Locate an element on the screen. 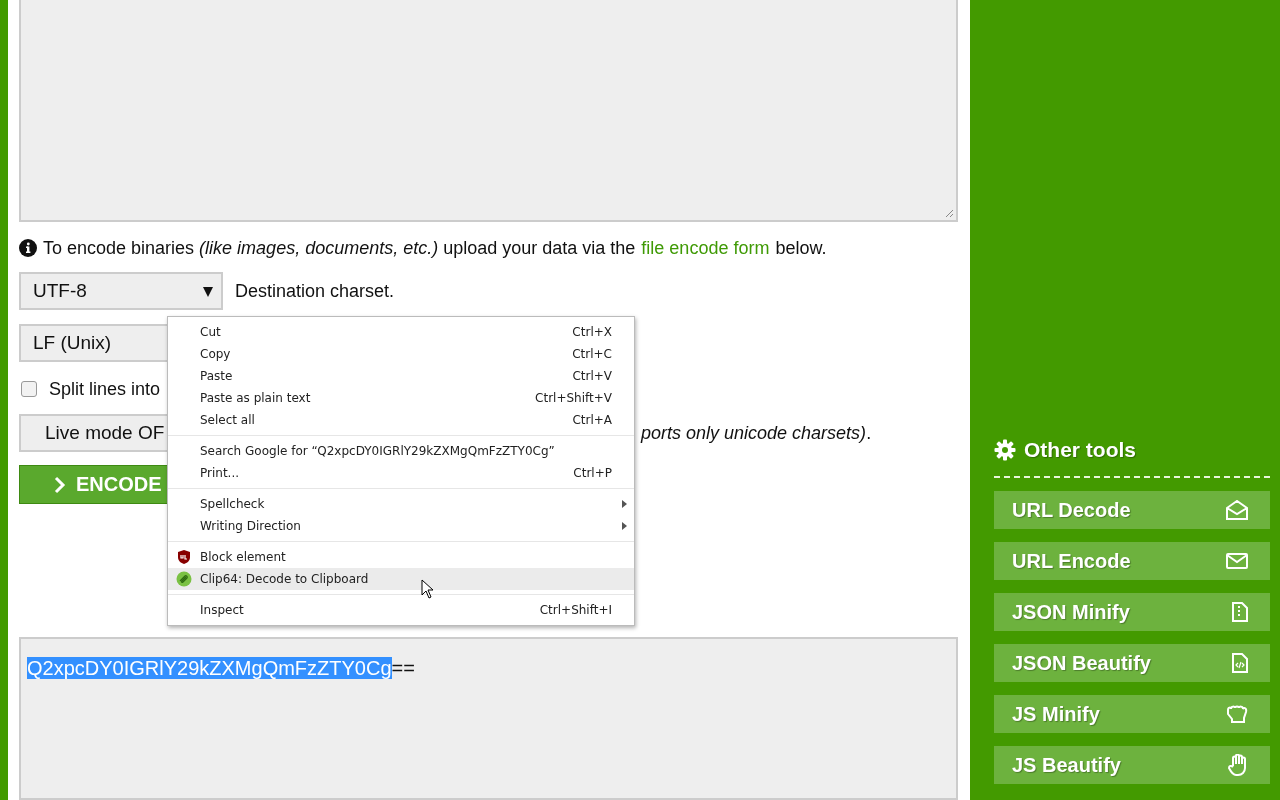 Image resolution: width=1280 pixels, height=800 pixels. live-mode-note: ports only unicode charsets). is located at coordinates (756, 433).